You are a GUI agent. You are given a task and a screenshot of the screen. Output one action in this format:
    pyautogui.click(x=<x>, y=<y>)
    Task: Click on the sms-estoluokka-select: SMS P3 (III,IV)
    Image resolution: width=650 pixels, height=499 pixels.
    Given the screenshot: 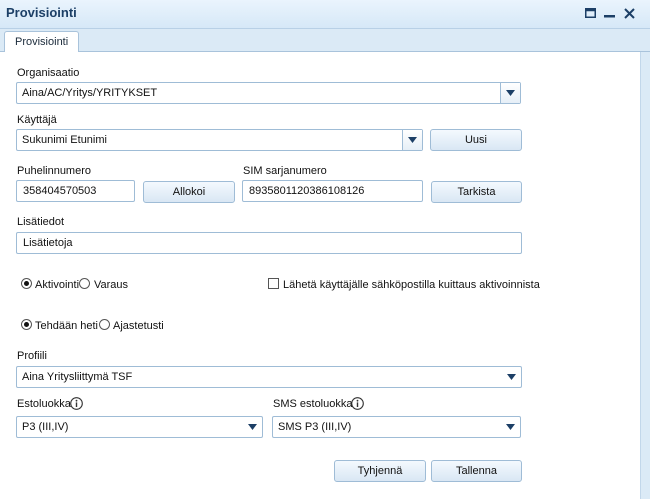 What is the action you would take?
    pyautogui.click(x=396, y=427)
    